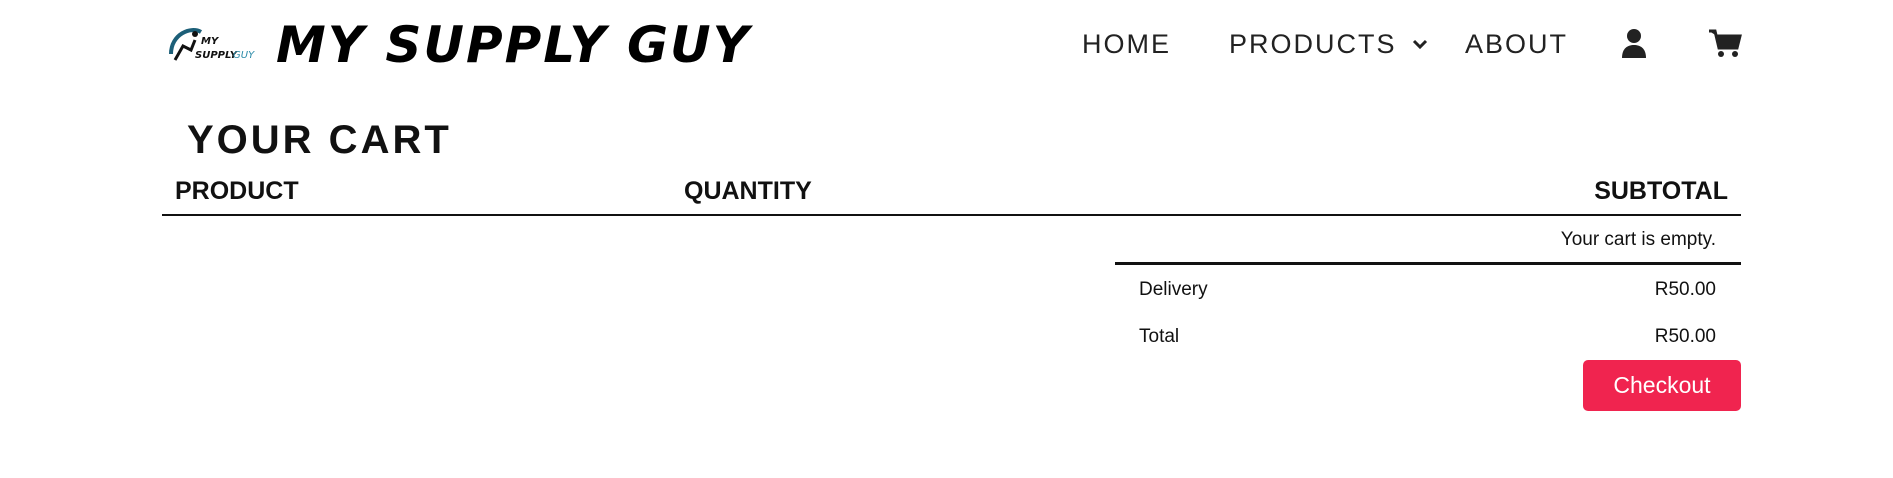 Image resolution: width=1893 pixels, height=478 pixels. I want to click on total-value: R50.00, so click(1685, 336).